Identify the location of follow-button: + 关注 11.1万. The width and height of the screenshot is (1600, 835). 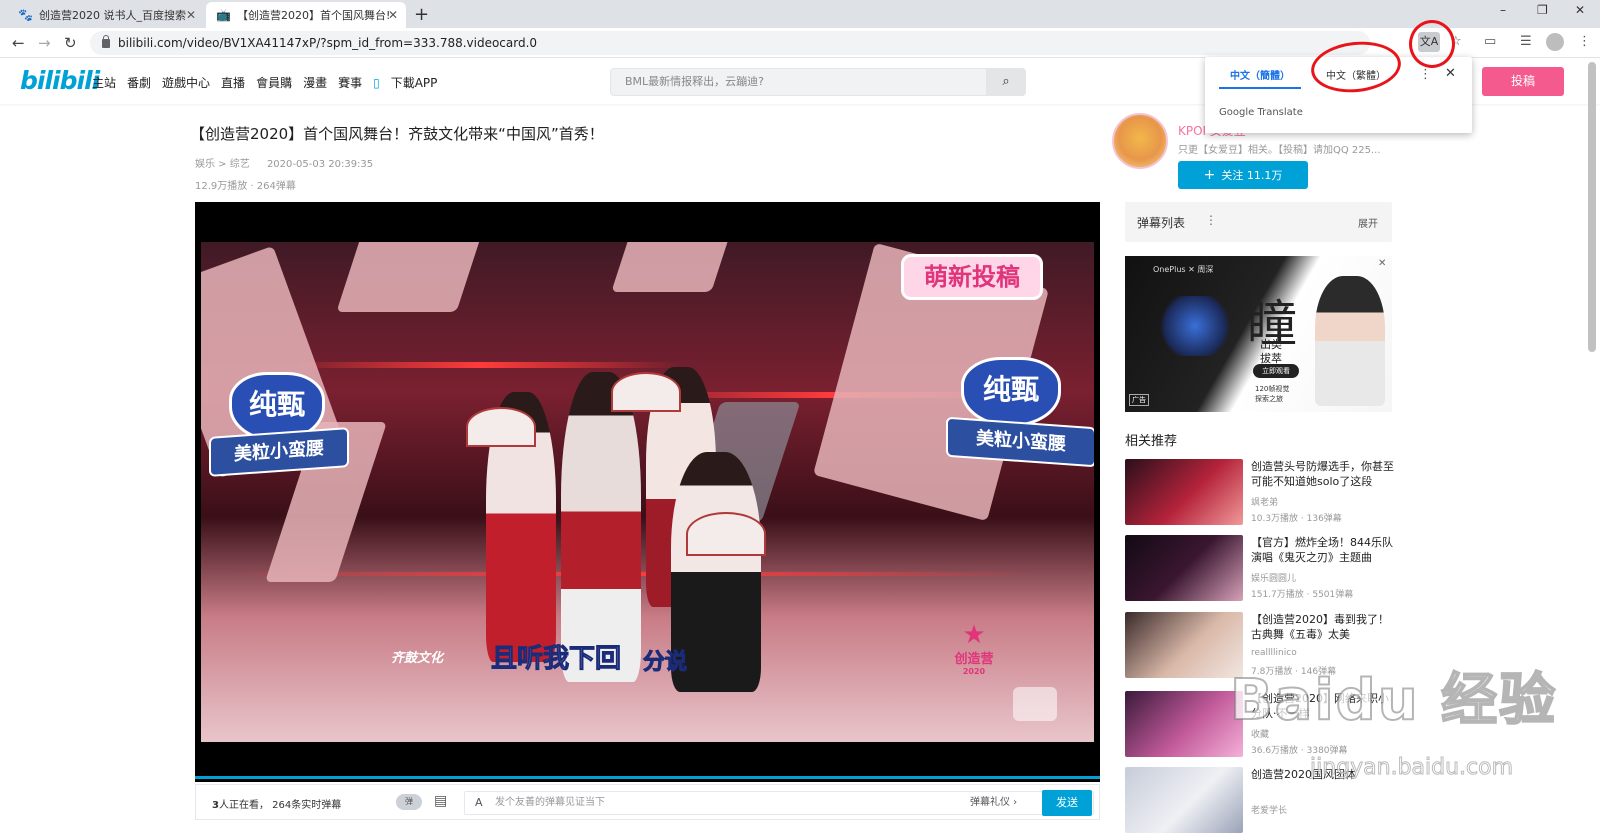
(1243, 175).